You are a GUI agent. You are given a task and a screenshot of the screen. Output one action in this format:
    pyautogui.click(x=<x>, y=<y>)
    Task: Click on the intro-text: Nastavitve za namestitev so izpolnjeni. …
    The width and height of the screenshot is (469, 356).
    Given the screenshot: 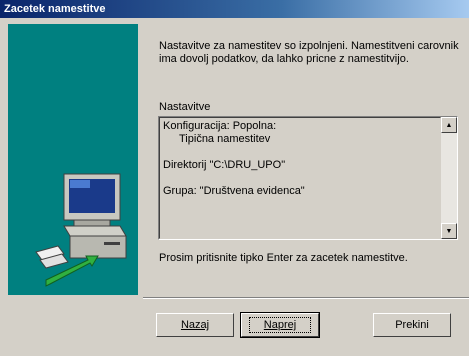 What is the action you would take?
    pyautogui.click(x=309, y=52)
    